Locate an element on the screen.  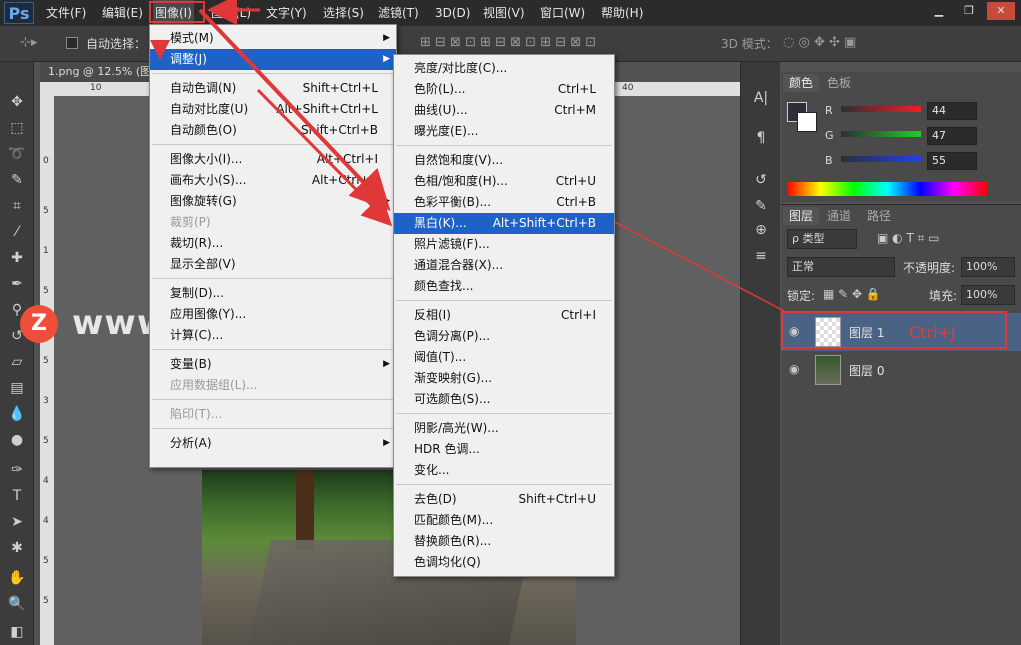
image-menu-item: 自动颜色(O) Shift+Ctrl+B is located at coordinates (273, 130).